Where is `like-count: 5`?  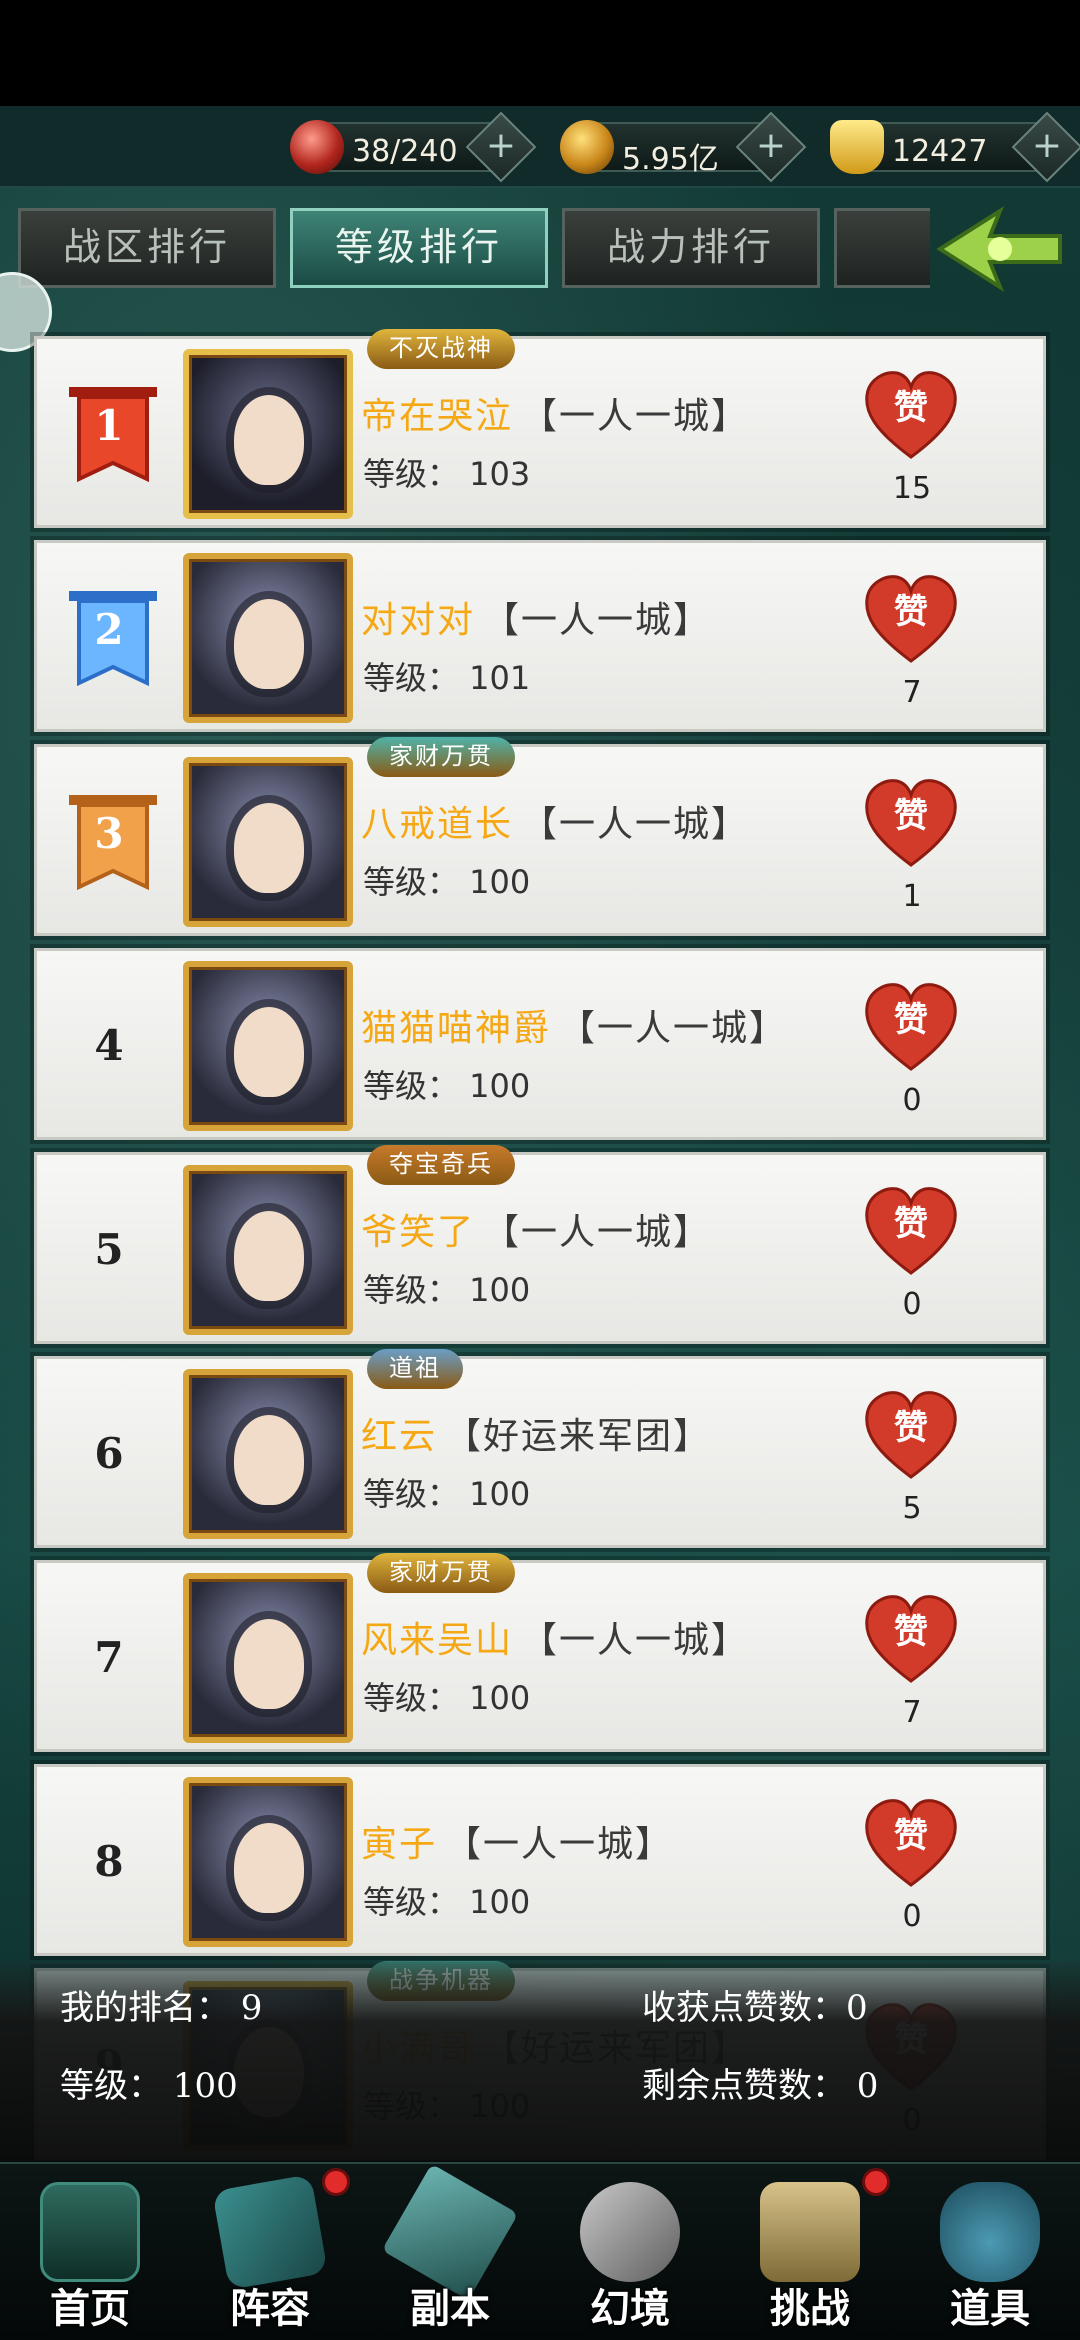 like-count: 5 is located at coordinates (912, 1508).